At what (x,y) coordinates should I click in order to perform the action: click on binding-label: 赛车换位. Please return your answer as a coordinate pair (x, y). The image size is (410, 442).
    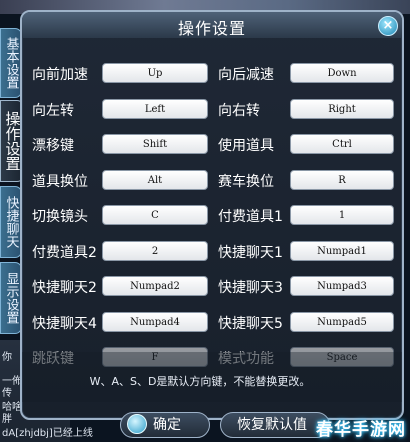
    Looking at the image, I should click on (246, 182).